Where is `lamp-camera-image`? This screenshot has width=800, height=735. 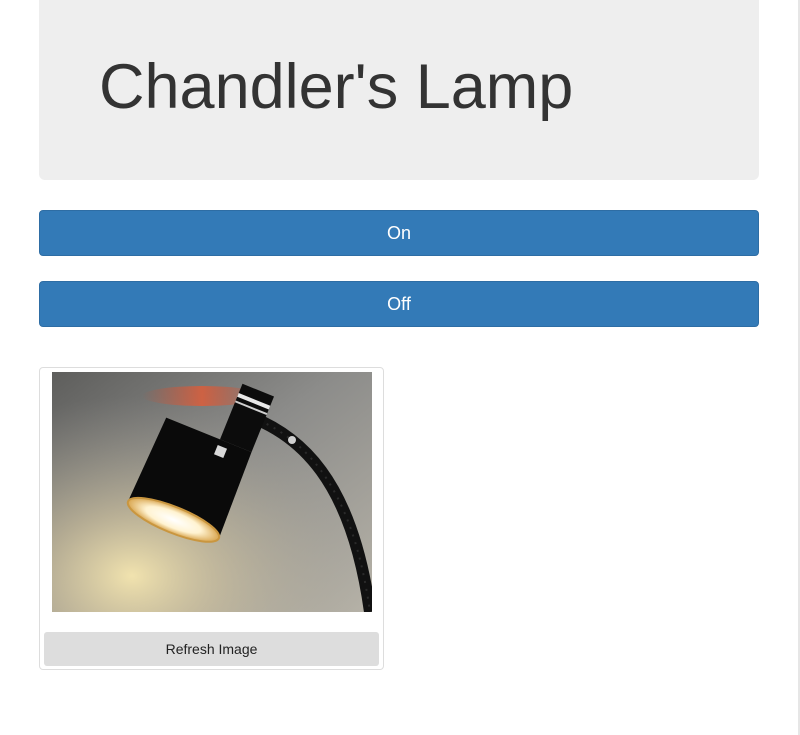 lamp-camera-image is located at coordinates (212, 492).